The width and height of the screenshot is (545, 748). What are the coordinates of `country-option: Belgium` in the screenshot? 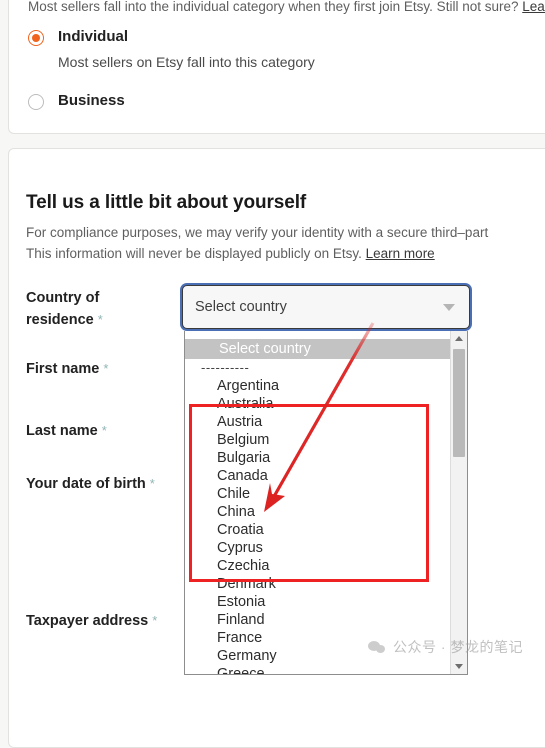 It's located at (318, 440).